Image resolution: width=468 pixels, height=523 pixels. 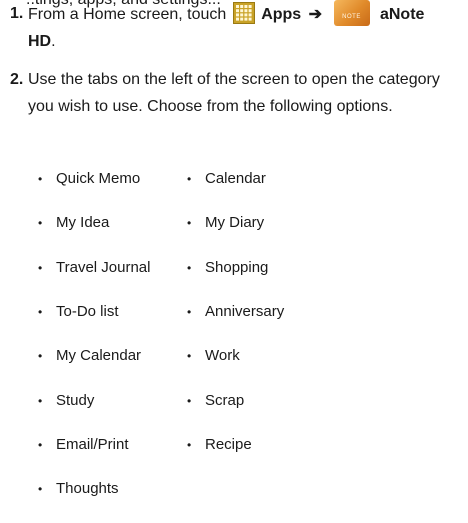 I want to click on step-1-suffix: ., so click(x=53, y=41).